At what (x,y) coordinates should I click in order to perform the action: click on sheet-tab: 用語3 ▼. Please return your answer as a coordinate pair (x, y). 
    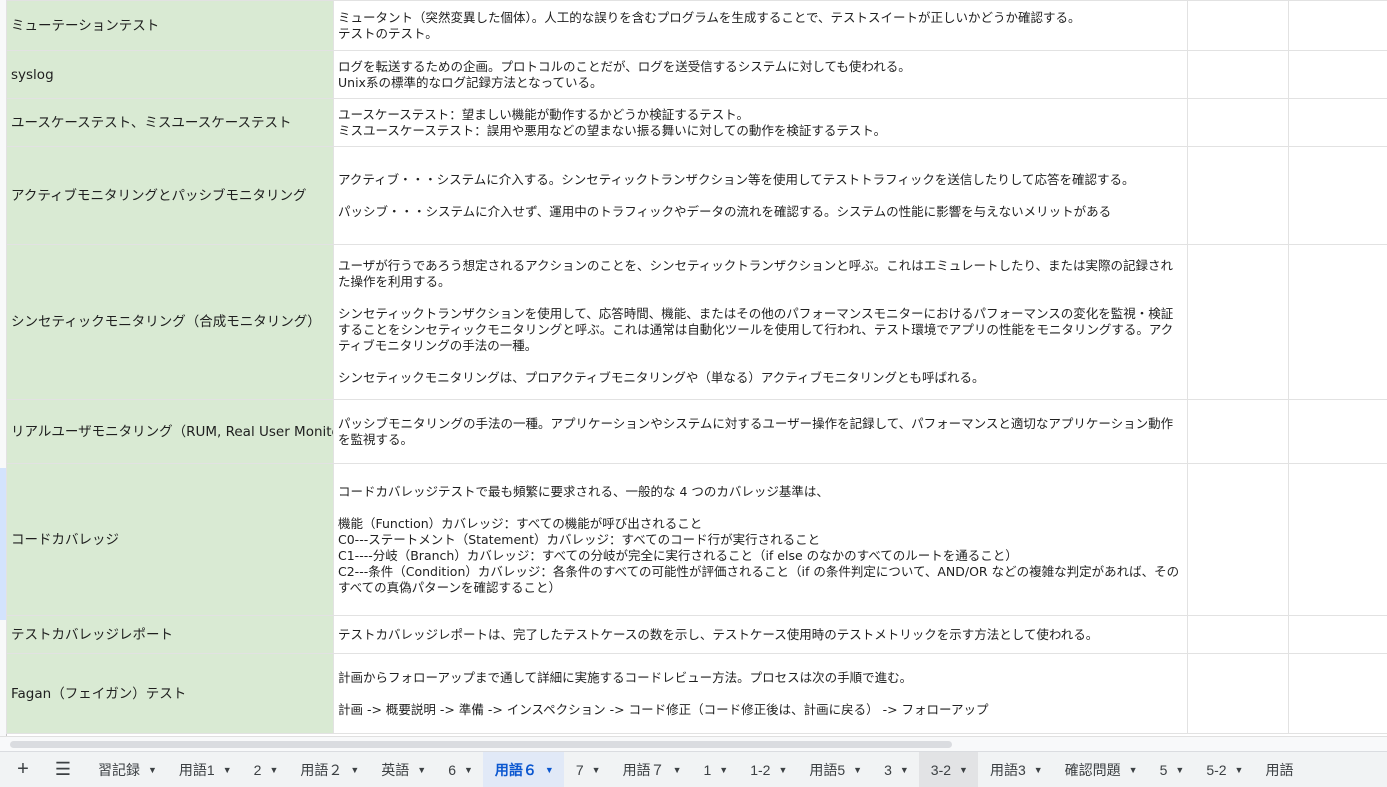
    Looking at the image, I should click on (1015, 769).